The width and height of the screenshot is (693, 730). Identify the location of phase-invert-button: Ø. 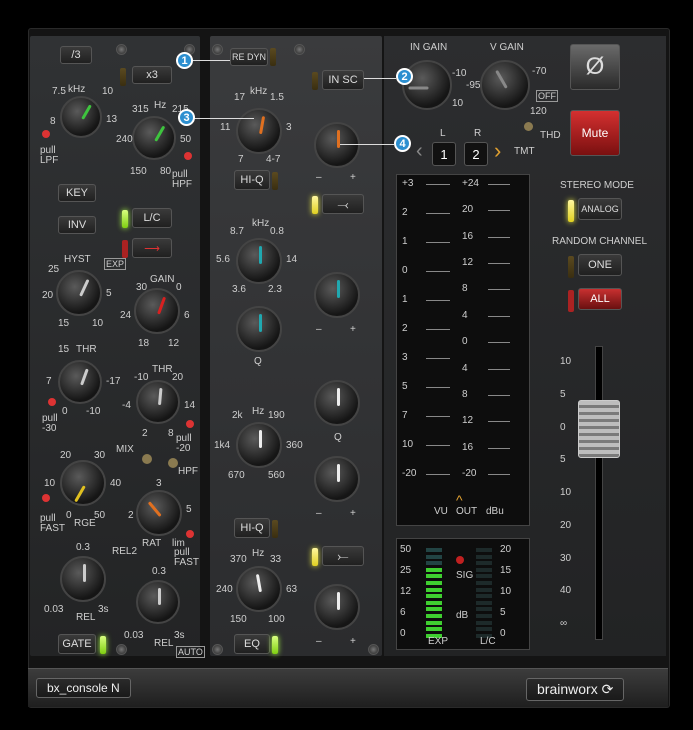
(595, 67).